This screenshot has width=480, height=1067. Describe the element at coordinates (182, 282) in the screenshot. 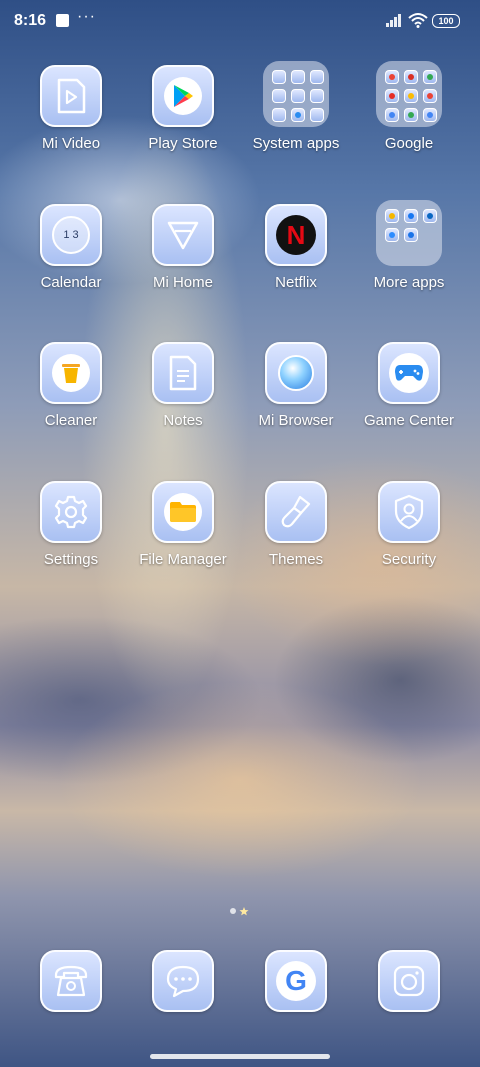

I see `app-label: Mi Home` at that location.